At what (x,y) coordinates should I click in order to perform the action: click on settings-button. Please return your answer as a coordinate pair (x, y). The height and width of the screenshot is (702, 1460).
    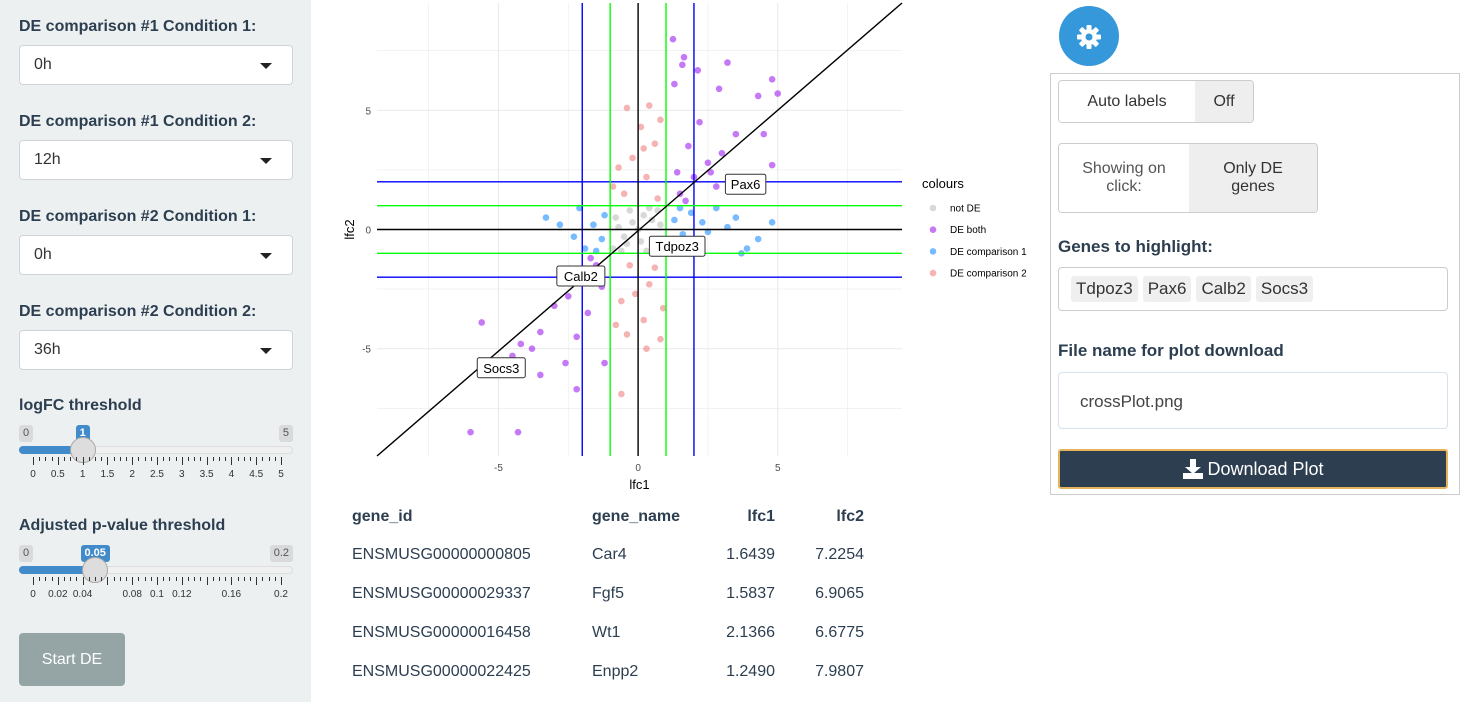
    Looking at the image, I should click on (1089, 36).